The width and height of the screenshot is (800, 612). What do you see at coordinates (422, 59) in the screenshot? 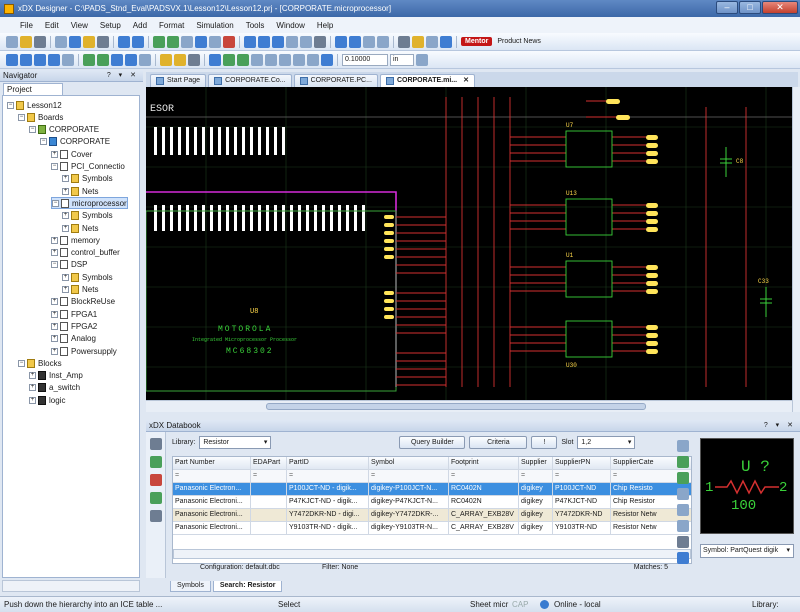
I see `snap-icon` at bounding box center [422, 59].